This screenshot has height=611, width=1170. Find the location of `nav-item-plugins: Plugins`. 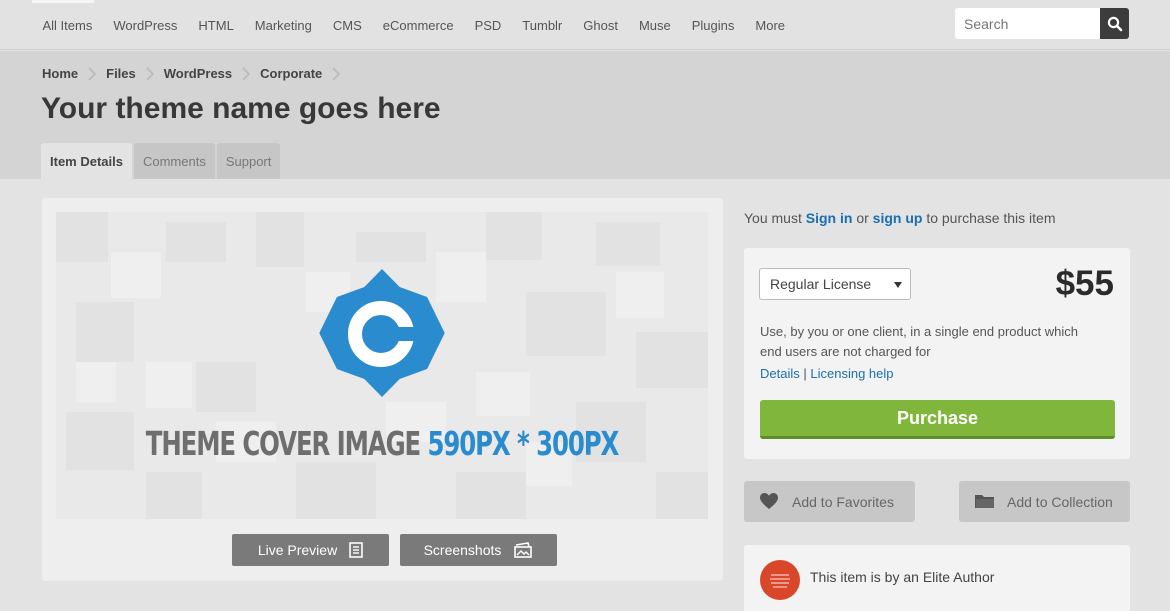

nav-item-plugins: Plugins is located at coordinates (713, 25).